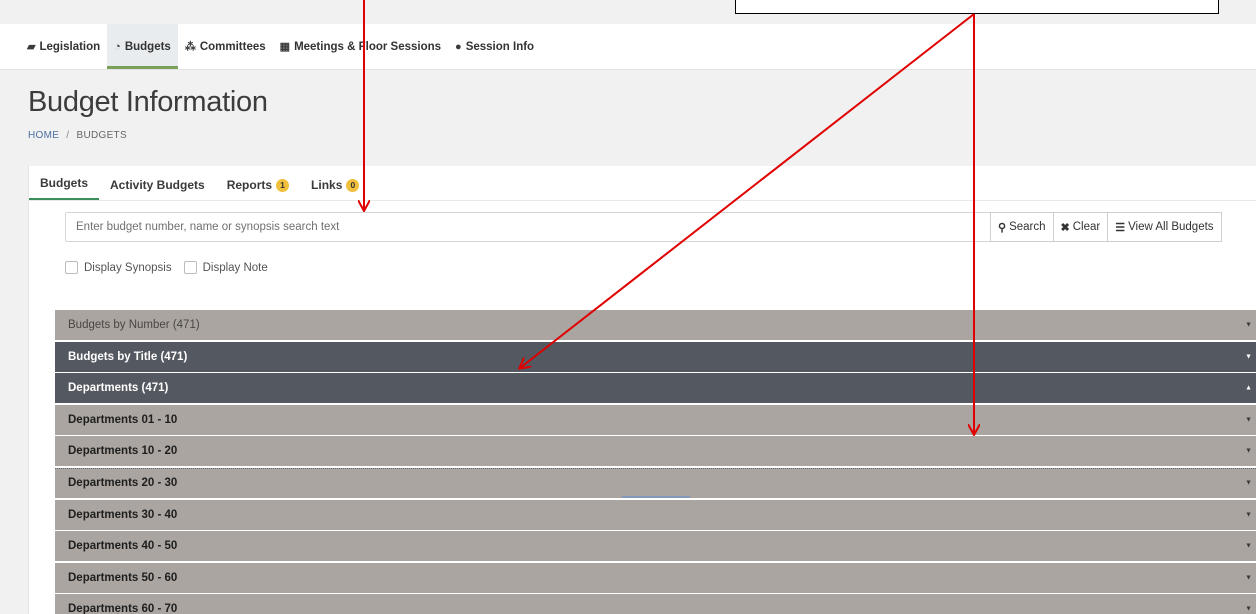  What do you see at coordinates (500, 46) in the screenshot?
I see `nav-label: Session Info` at bounding box center [500, 46].